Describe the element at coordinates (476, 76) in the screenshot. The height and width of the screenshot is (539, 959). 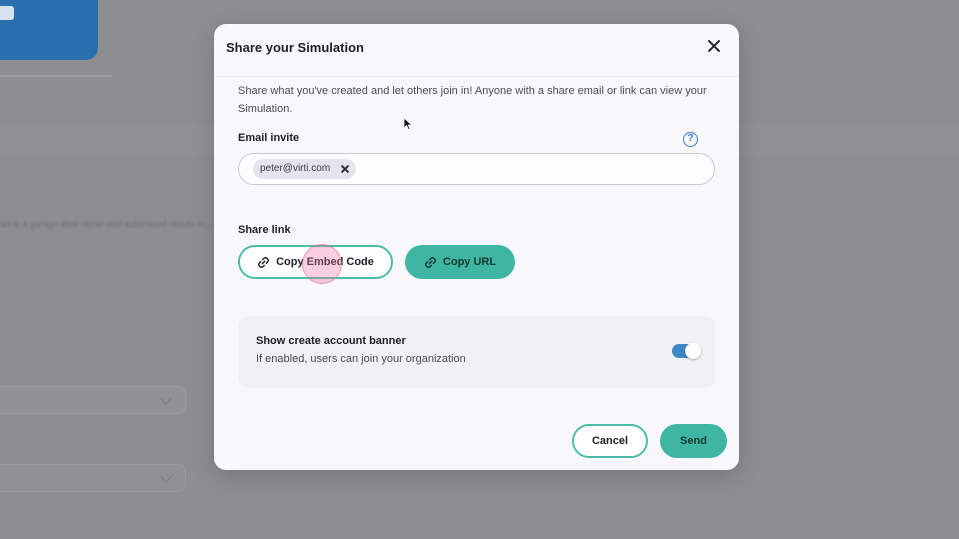
I see `modal-divider` at that location.